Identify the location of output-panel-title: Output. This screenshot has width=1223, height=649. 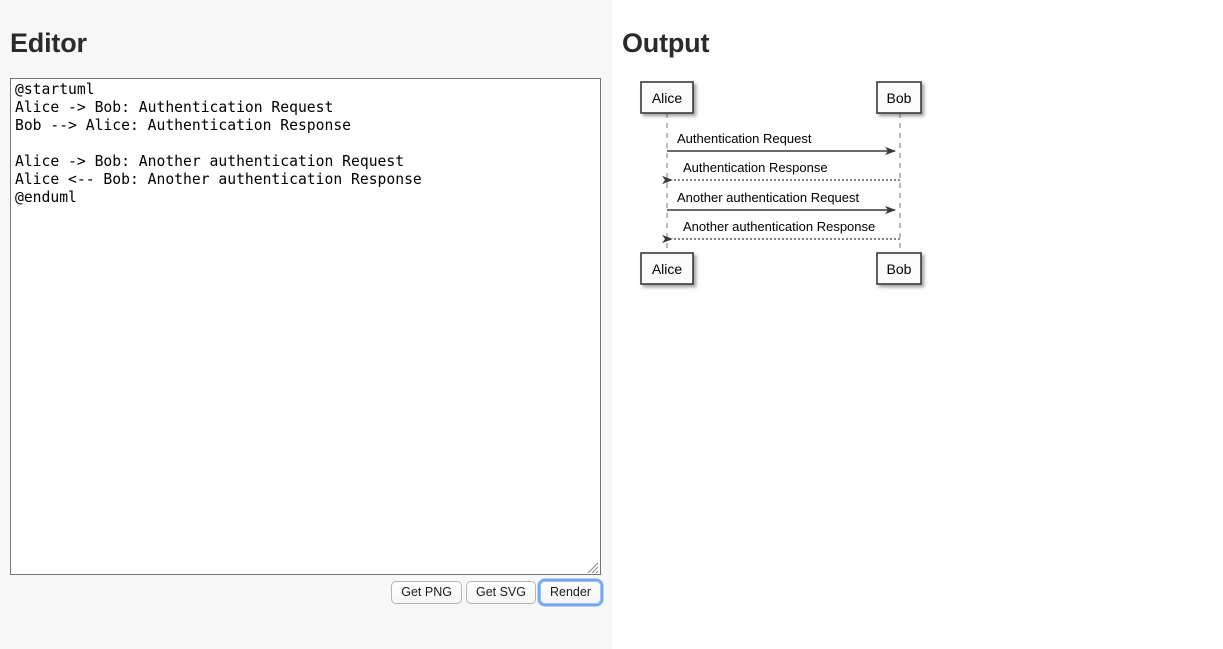
(666, 43).